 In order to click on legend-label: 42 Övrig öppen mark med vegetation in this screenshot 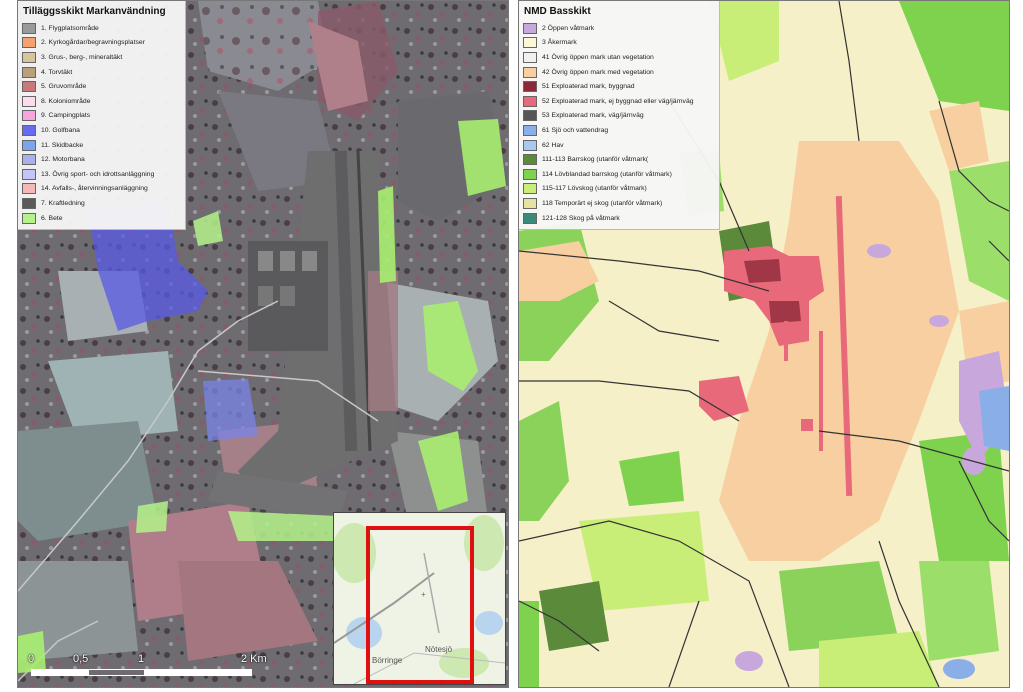, I will do `click(598, 72)`.